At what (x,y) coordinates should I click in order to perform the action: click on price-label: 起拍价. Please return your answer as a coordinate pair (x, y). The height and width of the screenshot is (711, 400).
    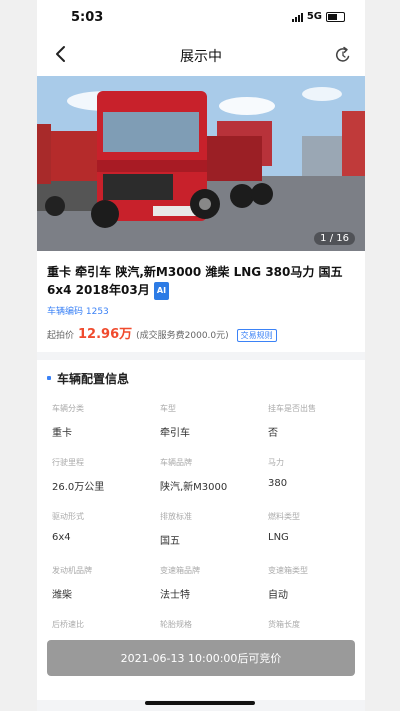
    Looking at the image, I should click on (61, 335).